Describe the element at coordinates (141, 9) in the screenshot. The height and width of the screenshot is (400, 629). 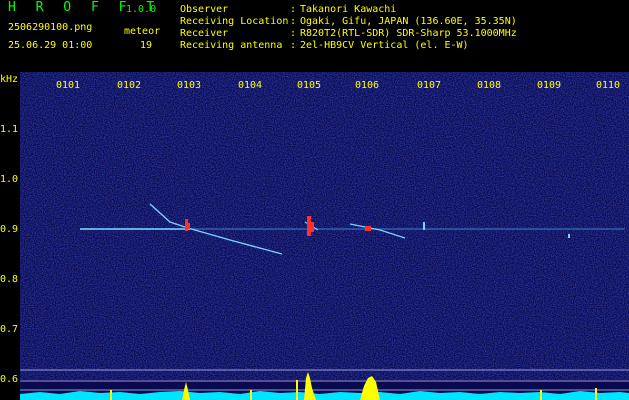
I see `app-version: 1.0.0` at that location.